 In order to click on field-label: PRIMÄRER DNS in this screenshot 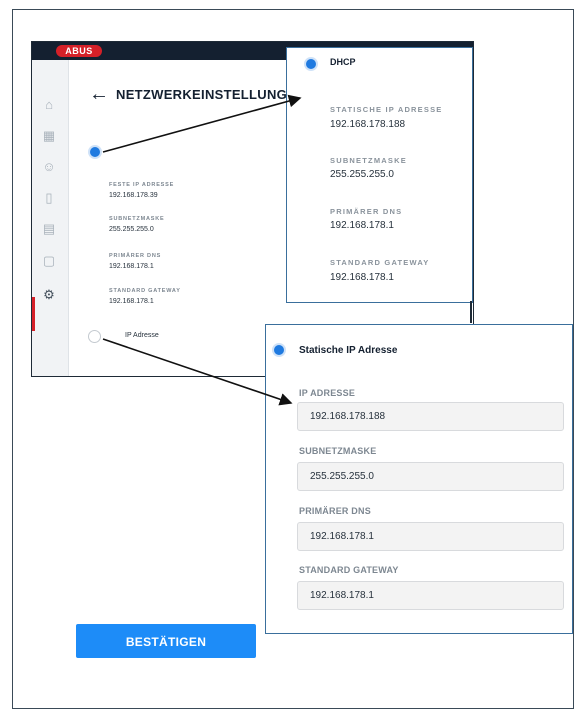, I will do `click(135, 256)`.